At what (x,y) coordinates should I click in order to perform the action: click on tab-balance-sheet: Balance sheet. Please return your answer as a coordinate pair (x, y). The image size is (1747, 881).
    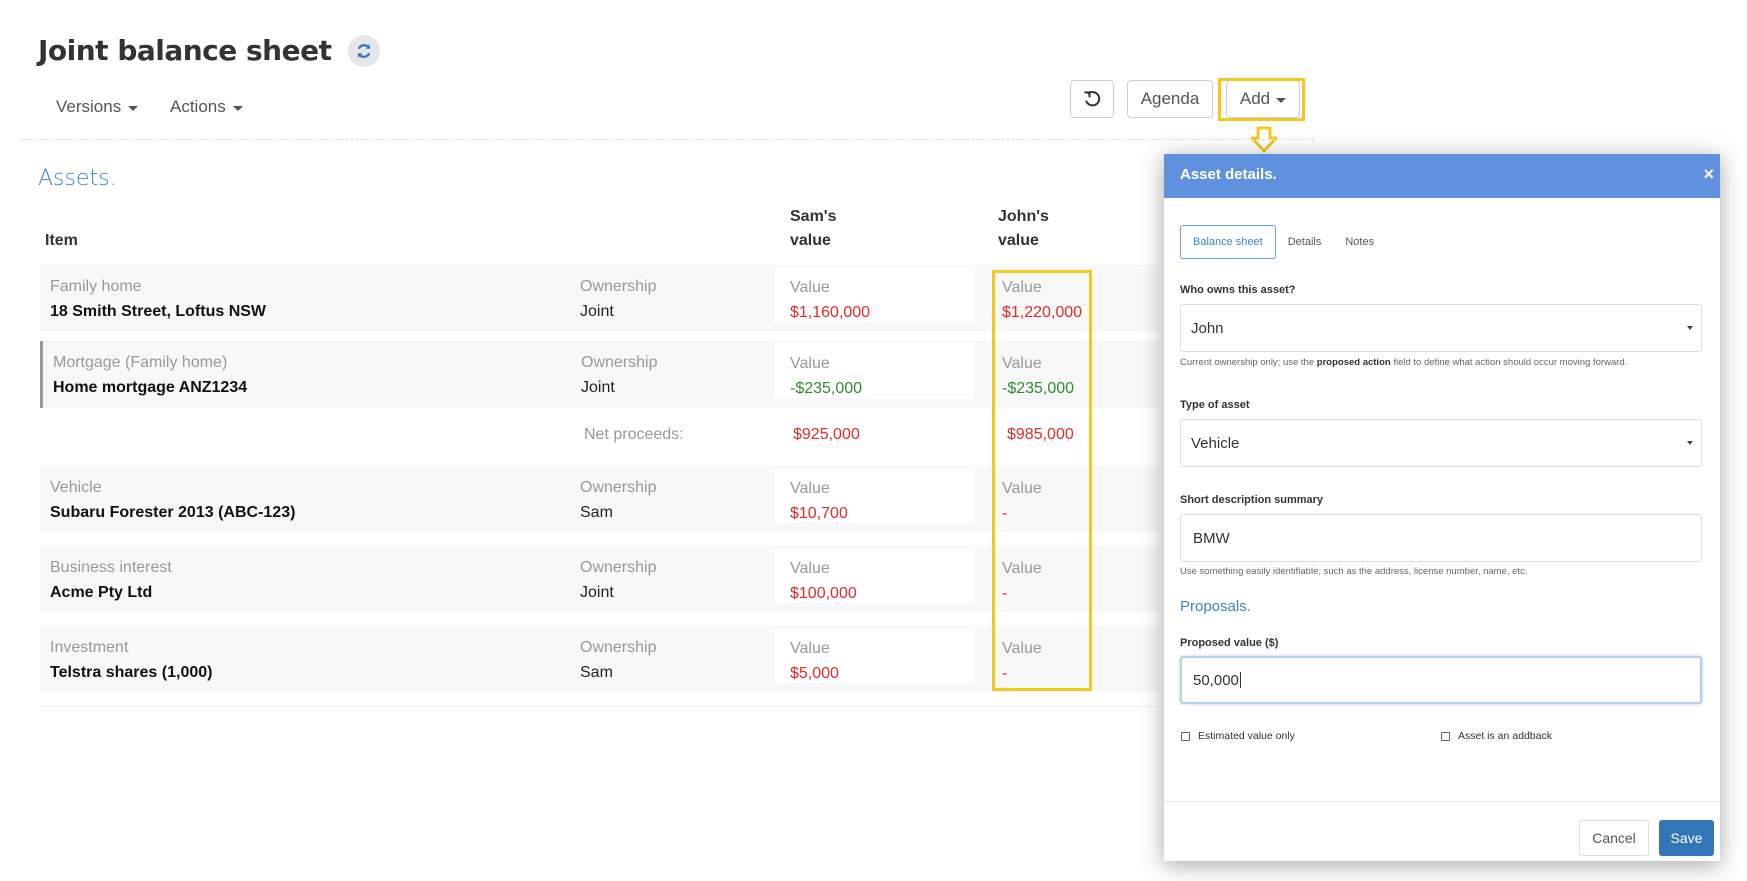
    Looking at the image, I should click on (1228, 242).